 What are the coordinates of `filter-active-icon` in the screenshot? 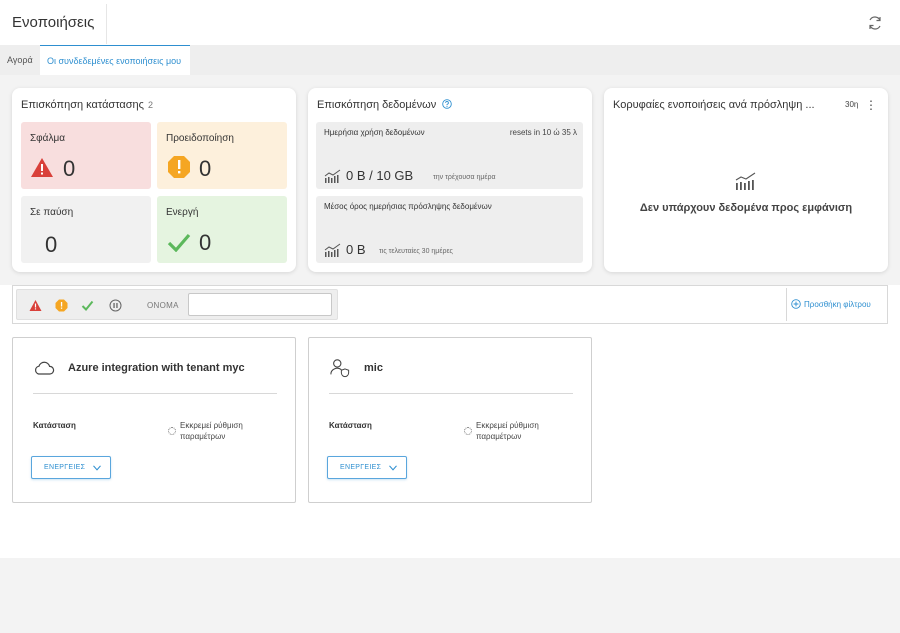 It's located at (87, 305).